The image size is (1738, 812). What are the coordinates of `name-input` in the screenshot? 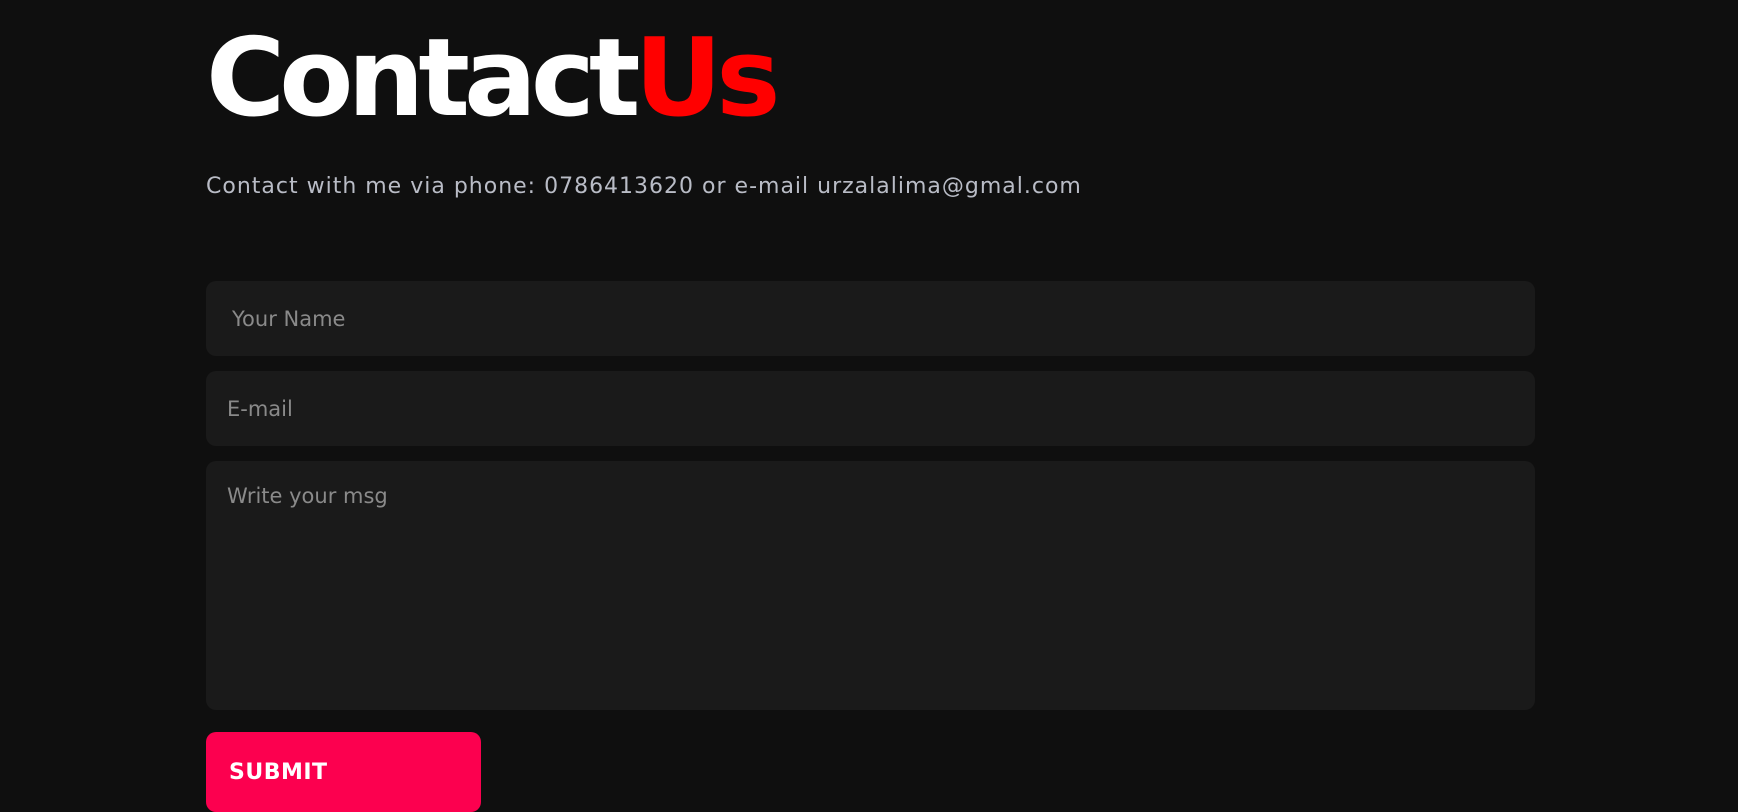 It's located at (870, 318).